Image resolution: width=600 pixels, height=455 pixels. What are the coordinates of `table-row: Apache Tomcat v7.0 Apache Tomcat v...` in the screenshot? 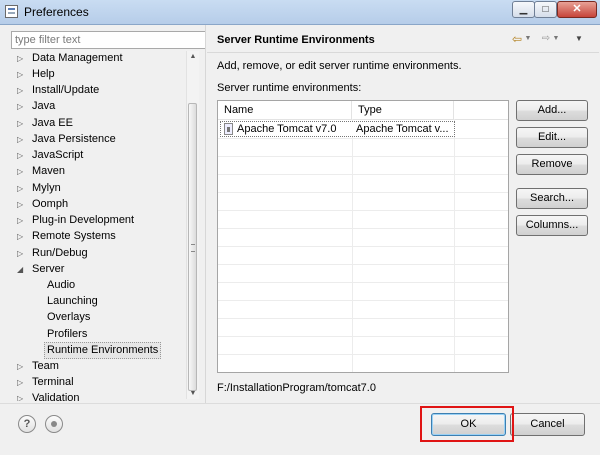 It's located at (337, 129).